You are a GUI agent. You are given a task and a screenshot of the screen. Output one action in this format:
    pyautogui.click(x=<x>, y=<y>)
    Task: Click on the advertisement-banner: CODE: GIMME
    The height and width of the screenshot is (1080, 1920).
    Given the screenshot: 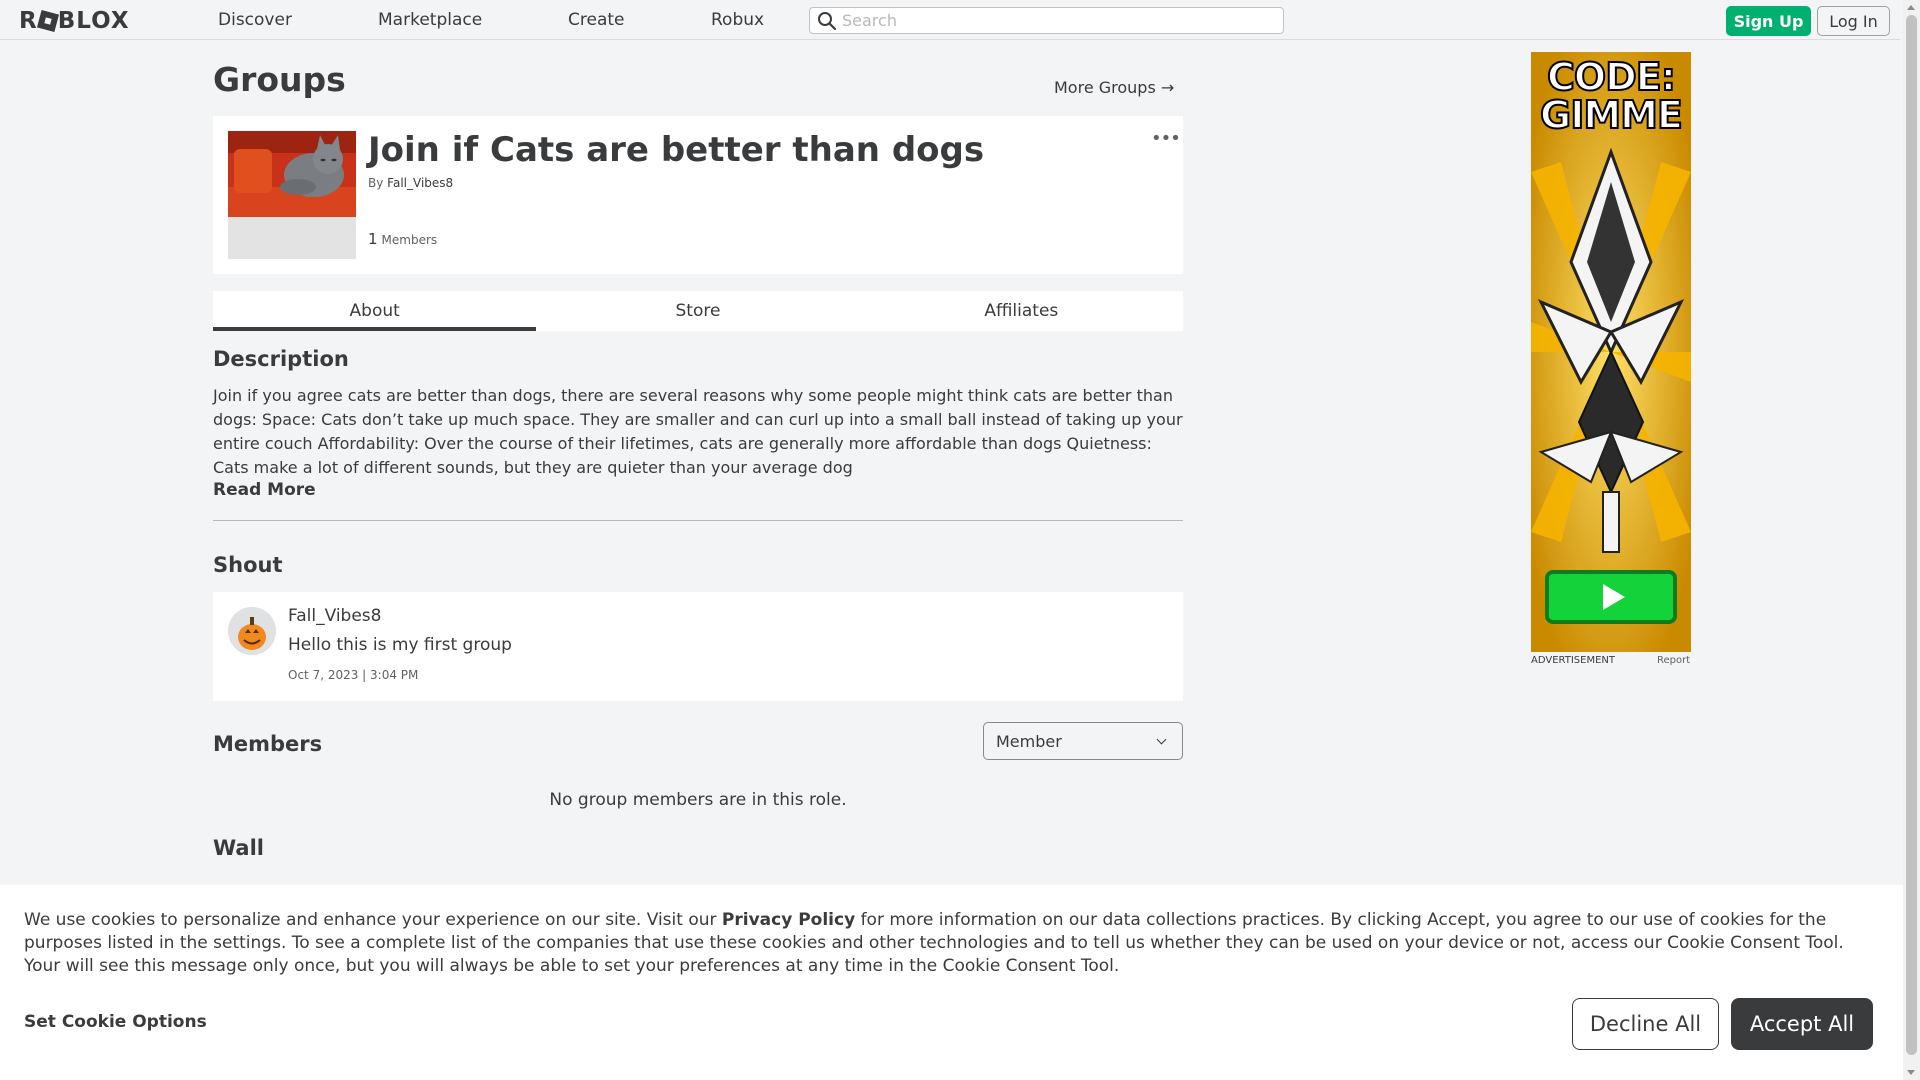 What is the action you would take?
    pyautogui.click(x=1611, y=352)
    